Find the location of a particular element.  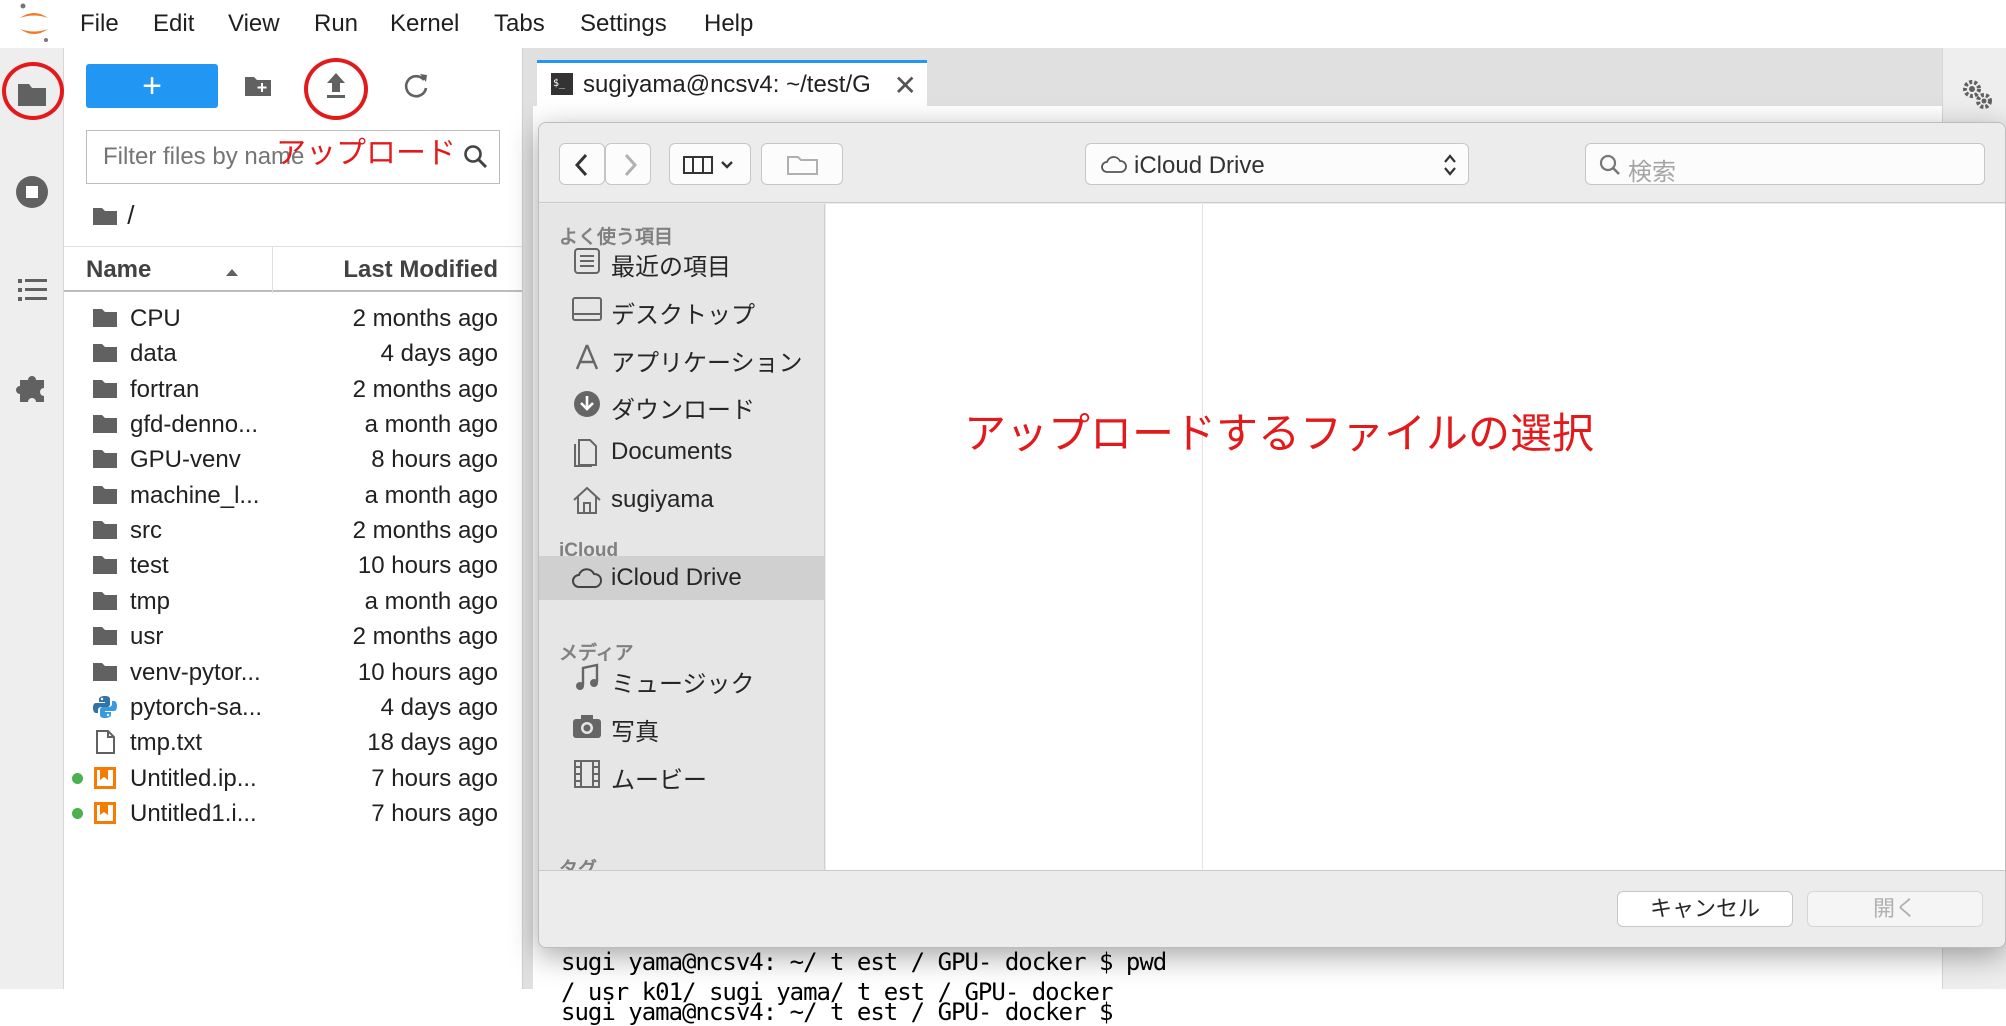

dialog-search-field: 検索 is located at coordinates (1785, 164).